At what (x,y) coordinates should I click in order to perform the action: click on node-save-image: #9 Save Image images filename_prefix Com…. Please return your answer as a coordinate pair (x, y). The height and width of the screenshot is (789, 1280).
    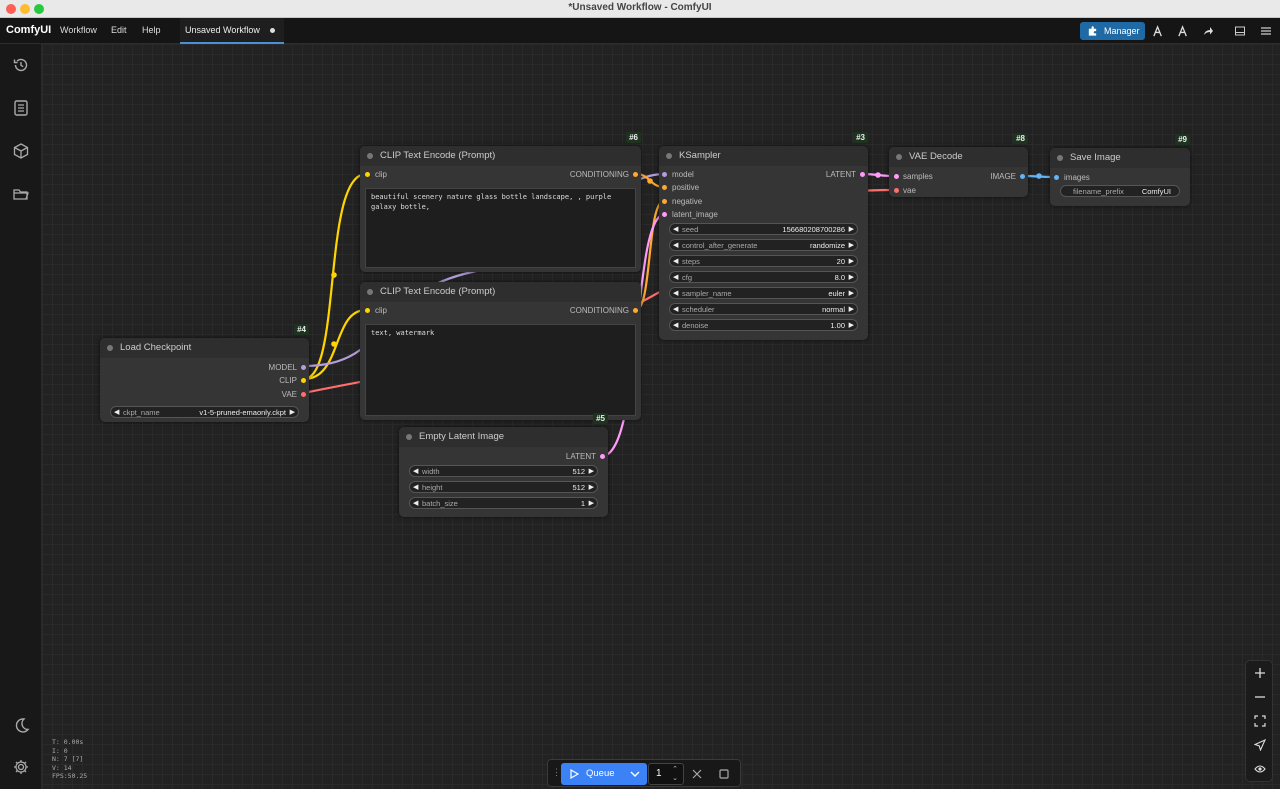
    Looking at the image, I should click on (1120, 170).